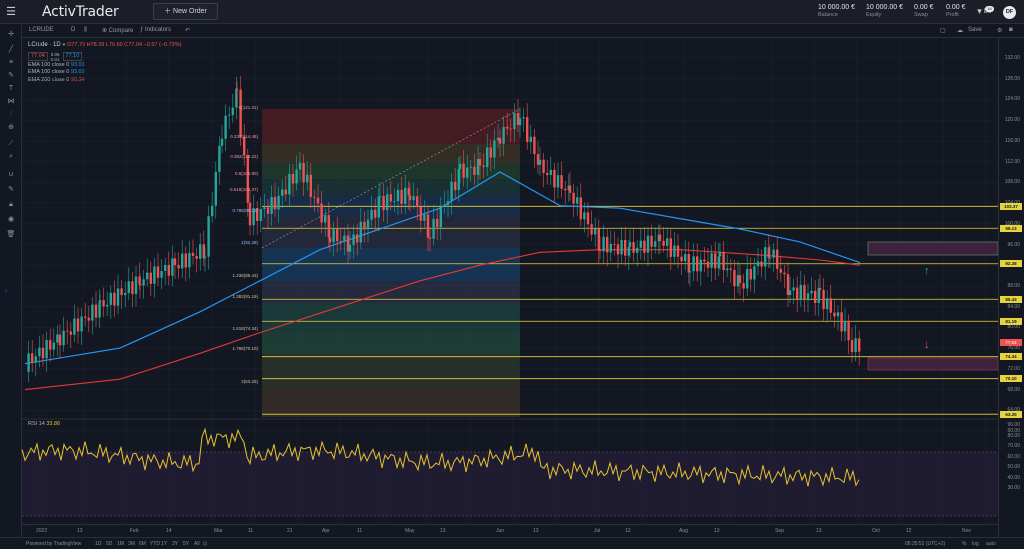  I want to click on range-button-1m: 1M, so click(120, 544).